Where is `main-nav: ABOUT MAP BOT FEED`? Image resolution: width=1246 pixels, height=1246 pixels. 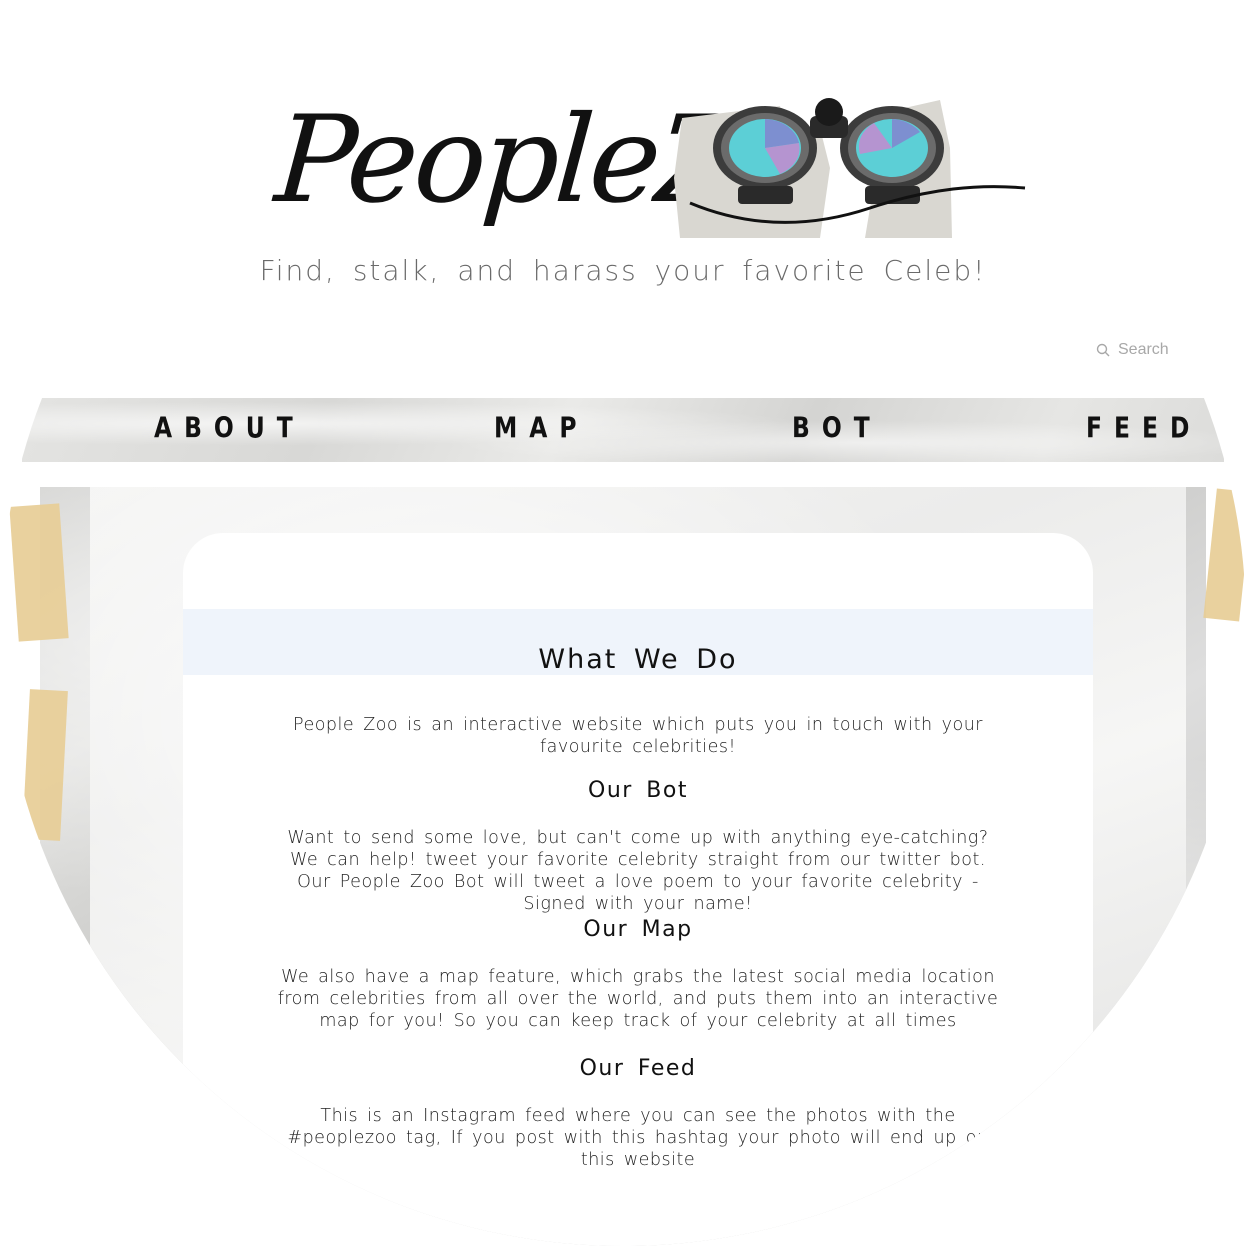
main-nav: ABOUT MAP BOT FEED is located at coordinates (623, 430).